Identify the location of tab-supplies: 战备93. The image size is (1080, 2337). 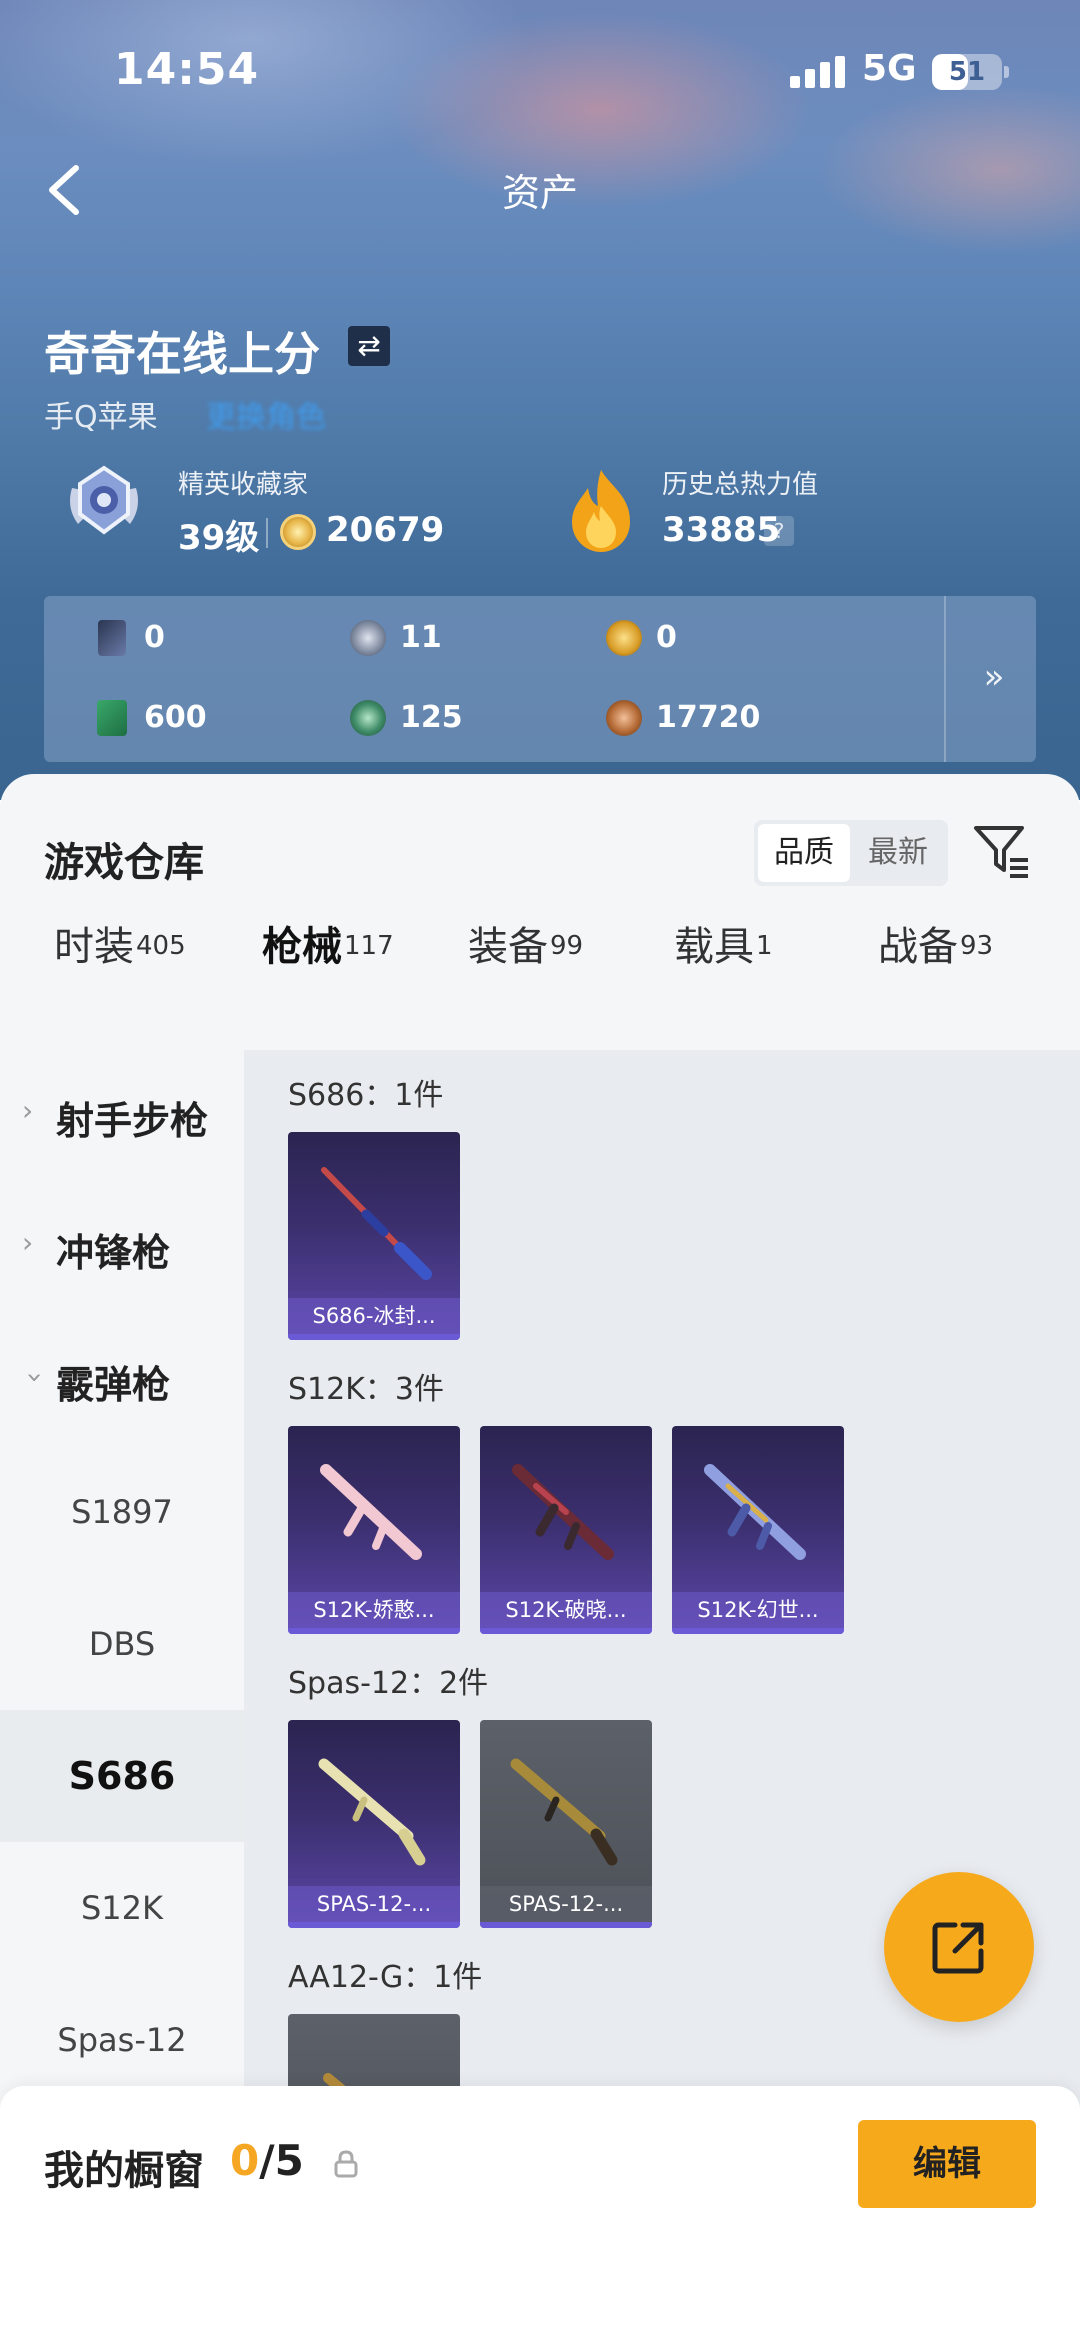
(935, 959).